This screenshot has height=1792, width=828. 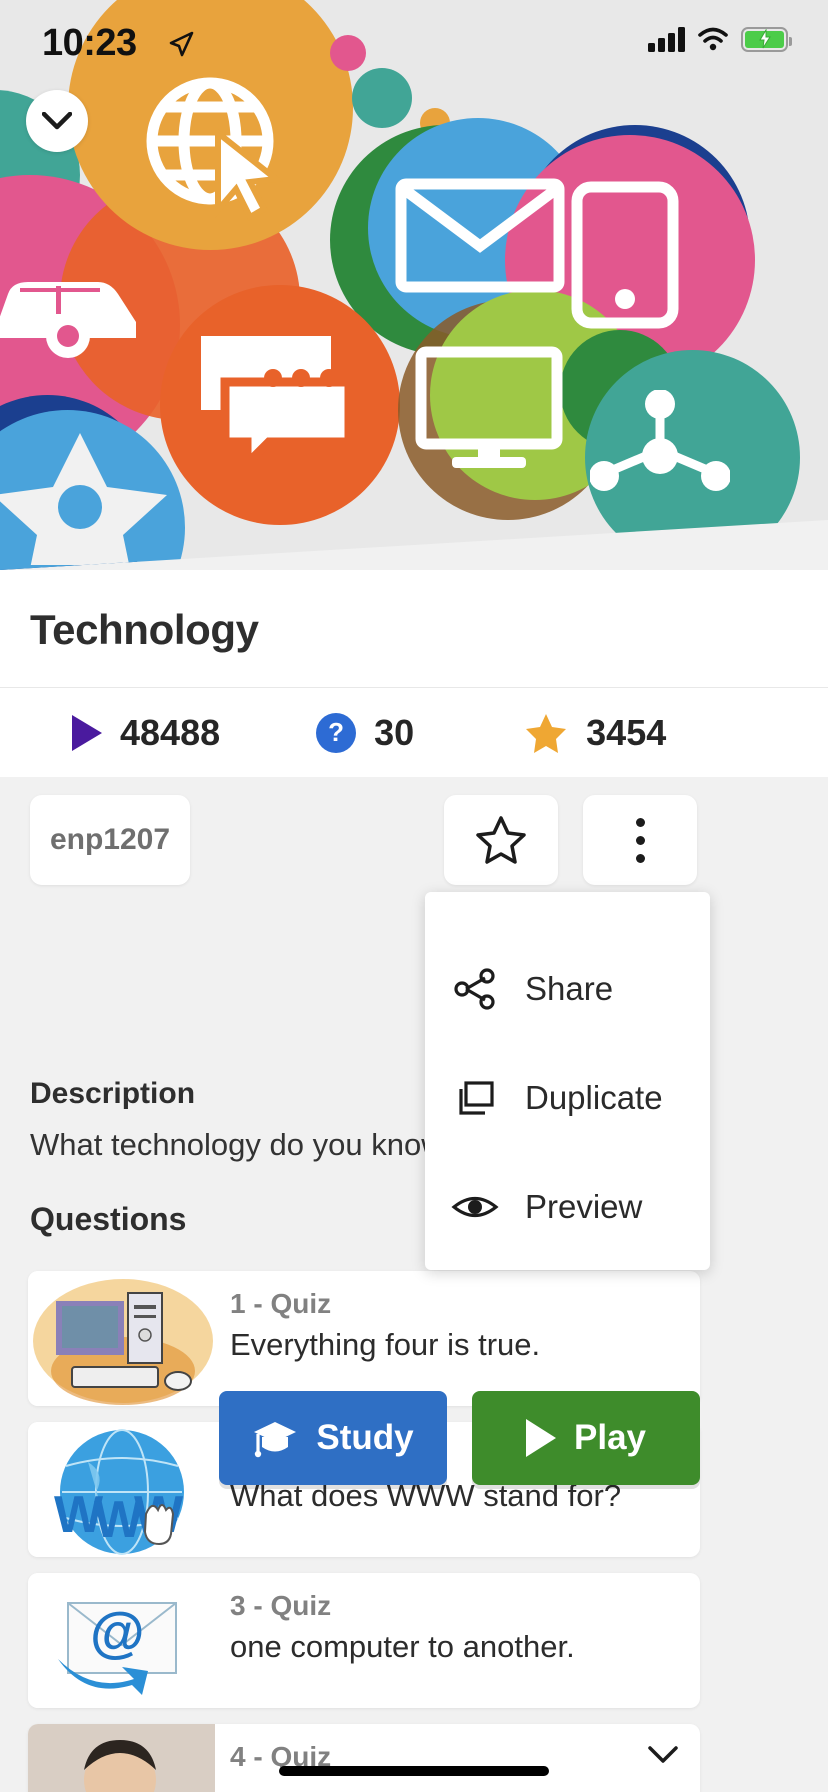 I want to click on chat-bubbles-icon, so click(x=277, y=398).